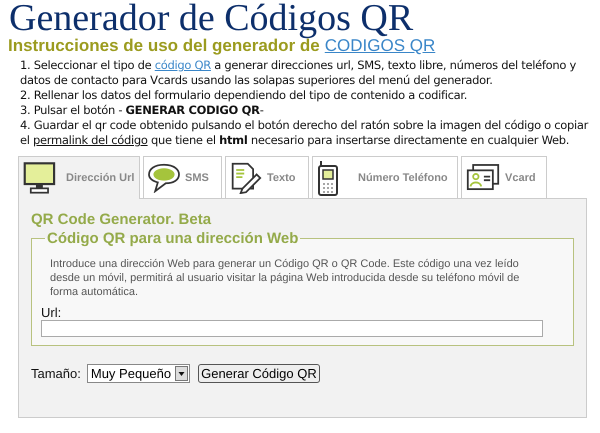 Image resolution: width=600 pixels, height=433 pixels. What do you see at coordinates (267, 177) in the screenshot?
I see `tab: Texto` at bounding box center [267, 177].